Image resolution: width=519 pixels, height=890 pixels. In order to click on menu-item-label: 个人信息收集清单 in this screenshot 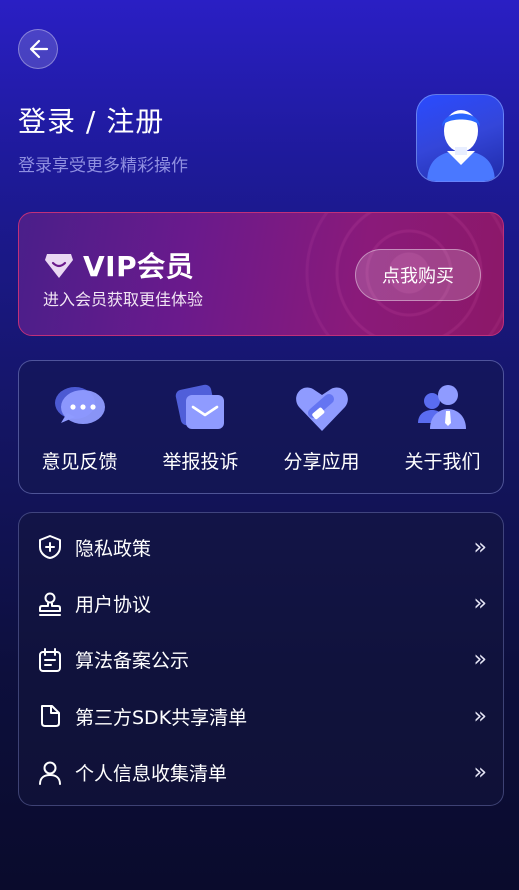, I will do `click(151, 774)`.